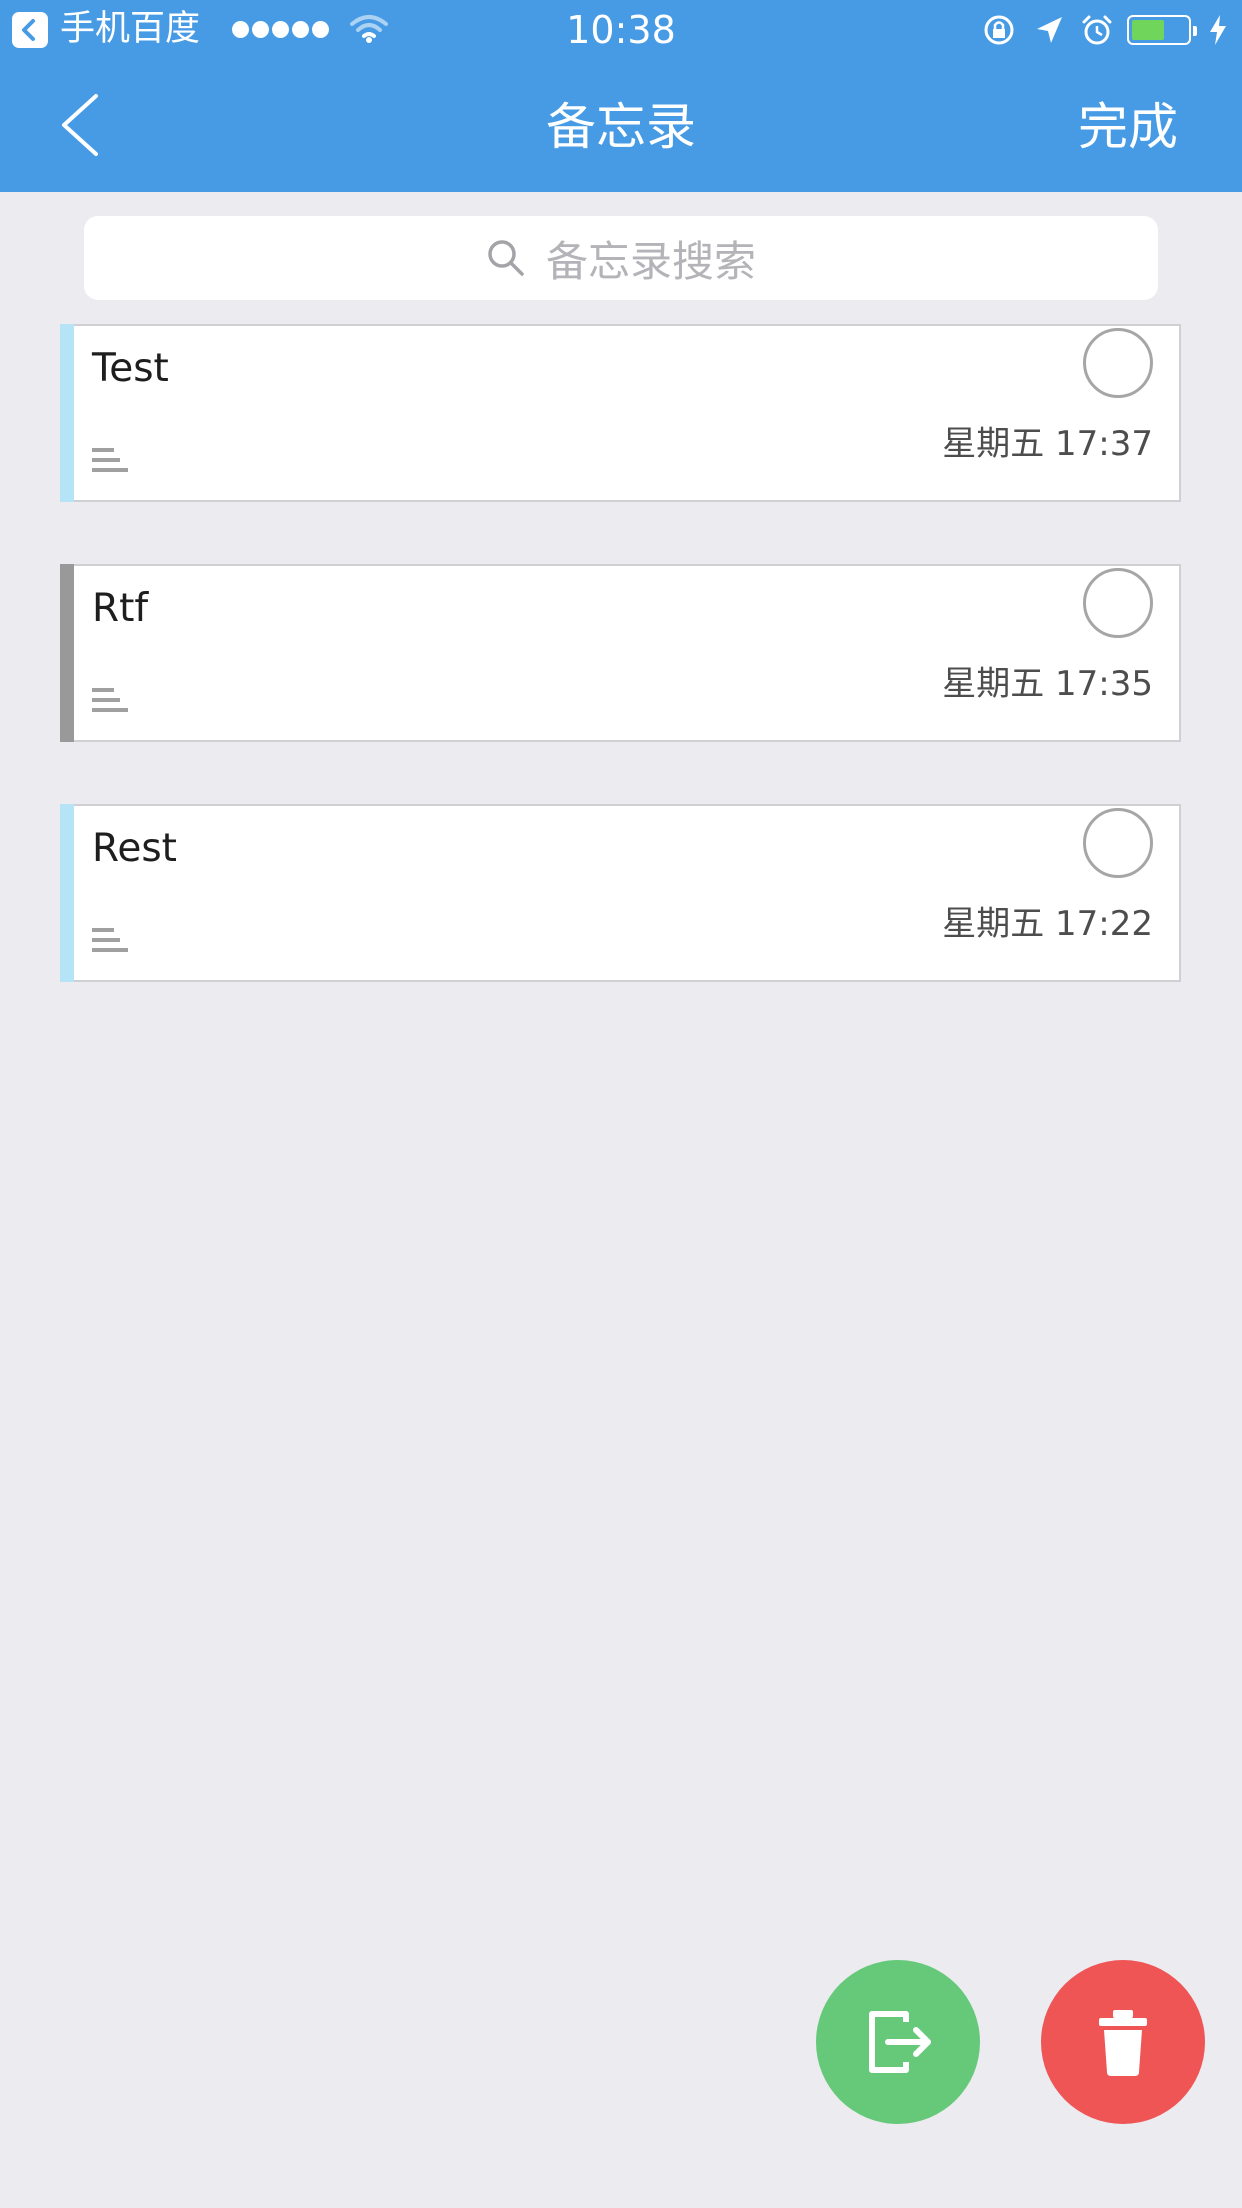 The image size is (1242, 2208). I want to click on trash-icon, so click(1123, 2043).